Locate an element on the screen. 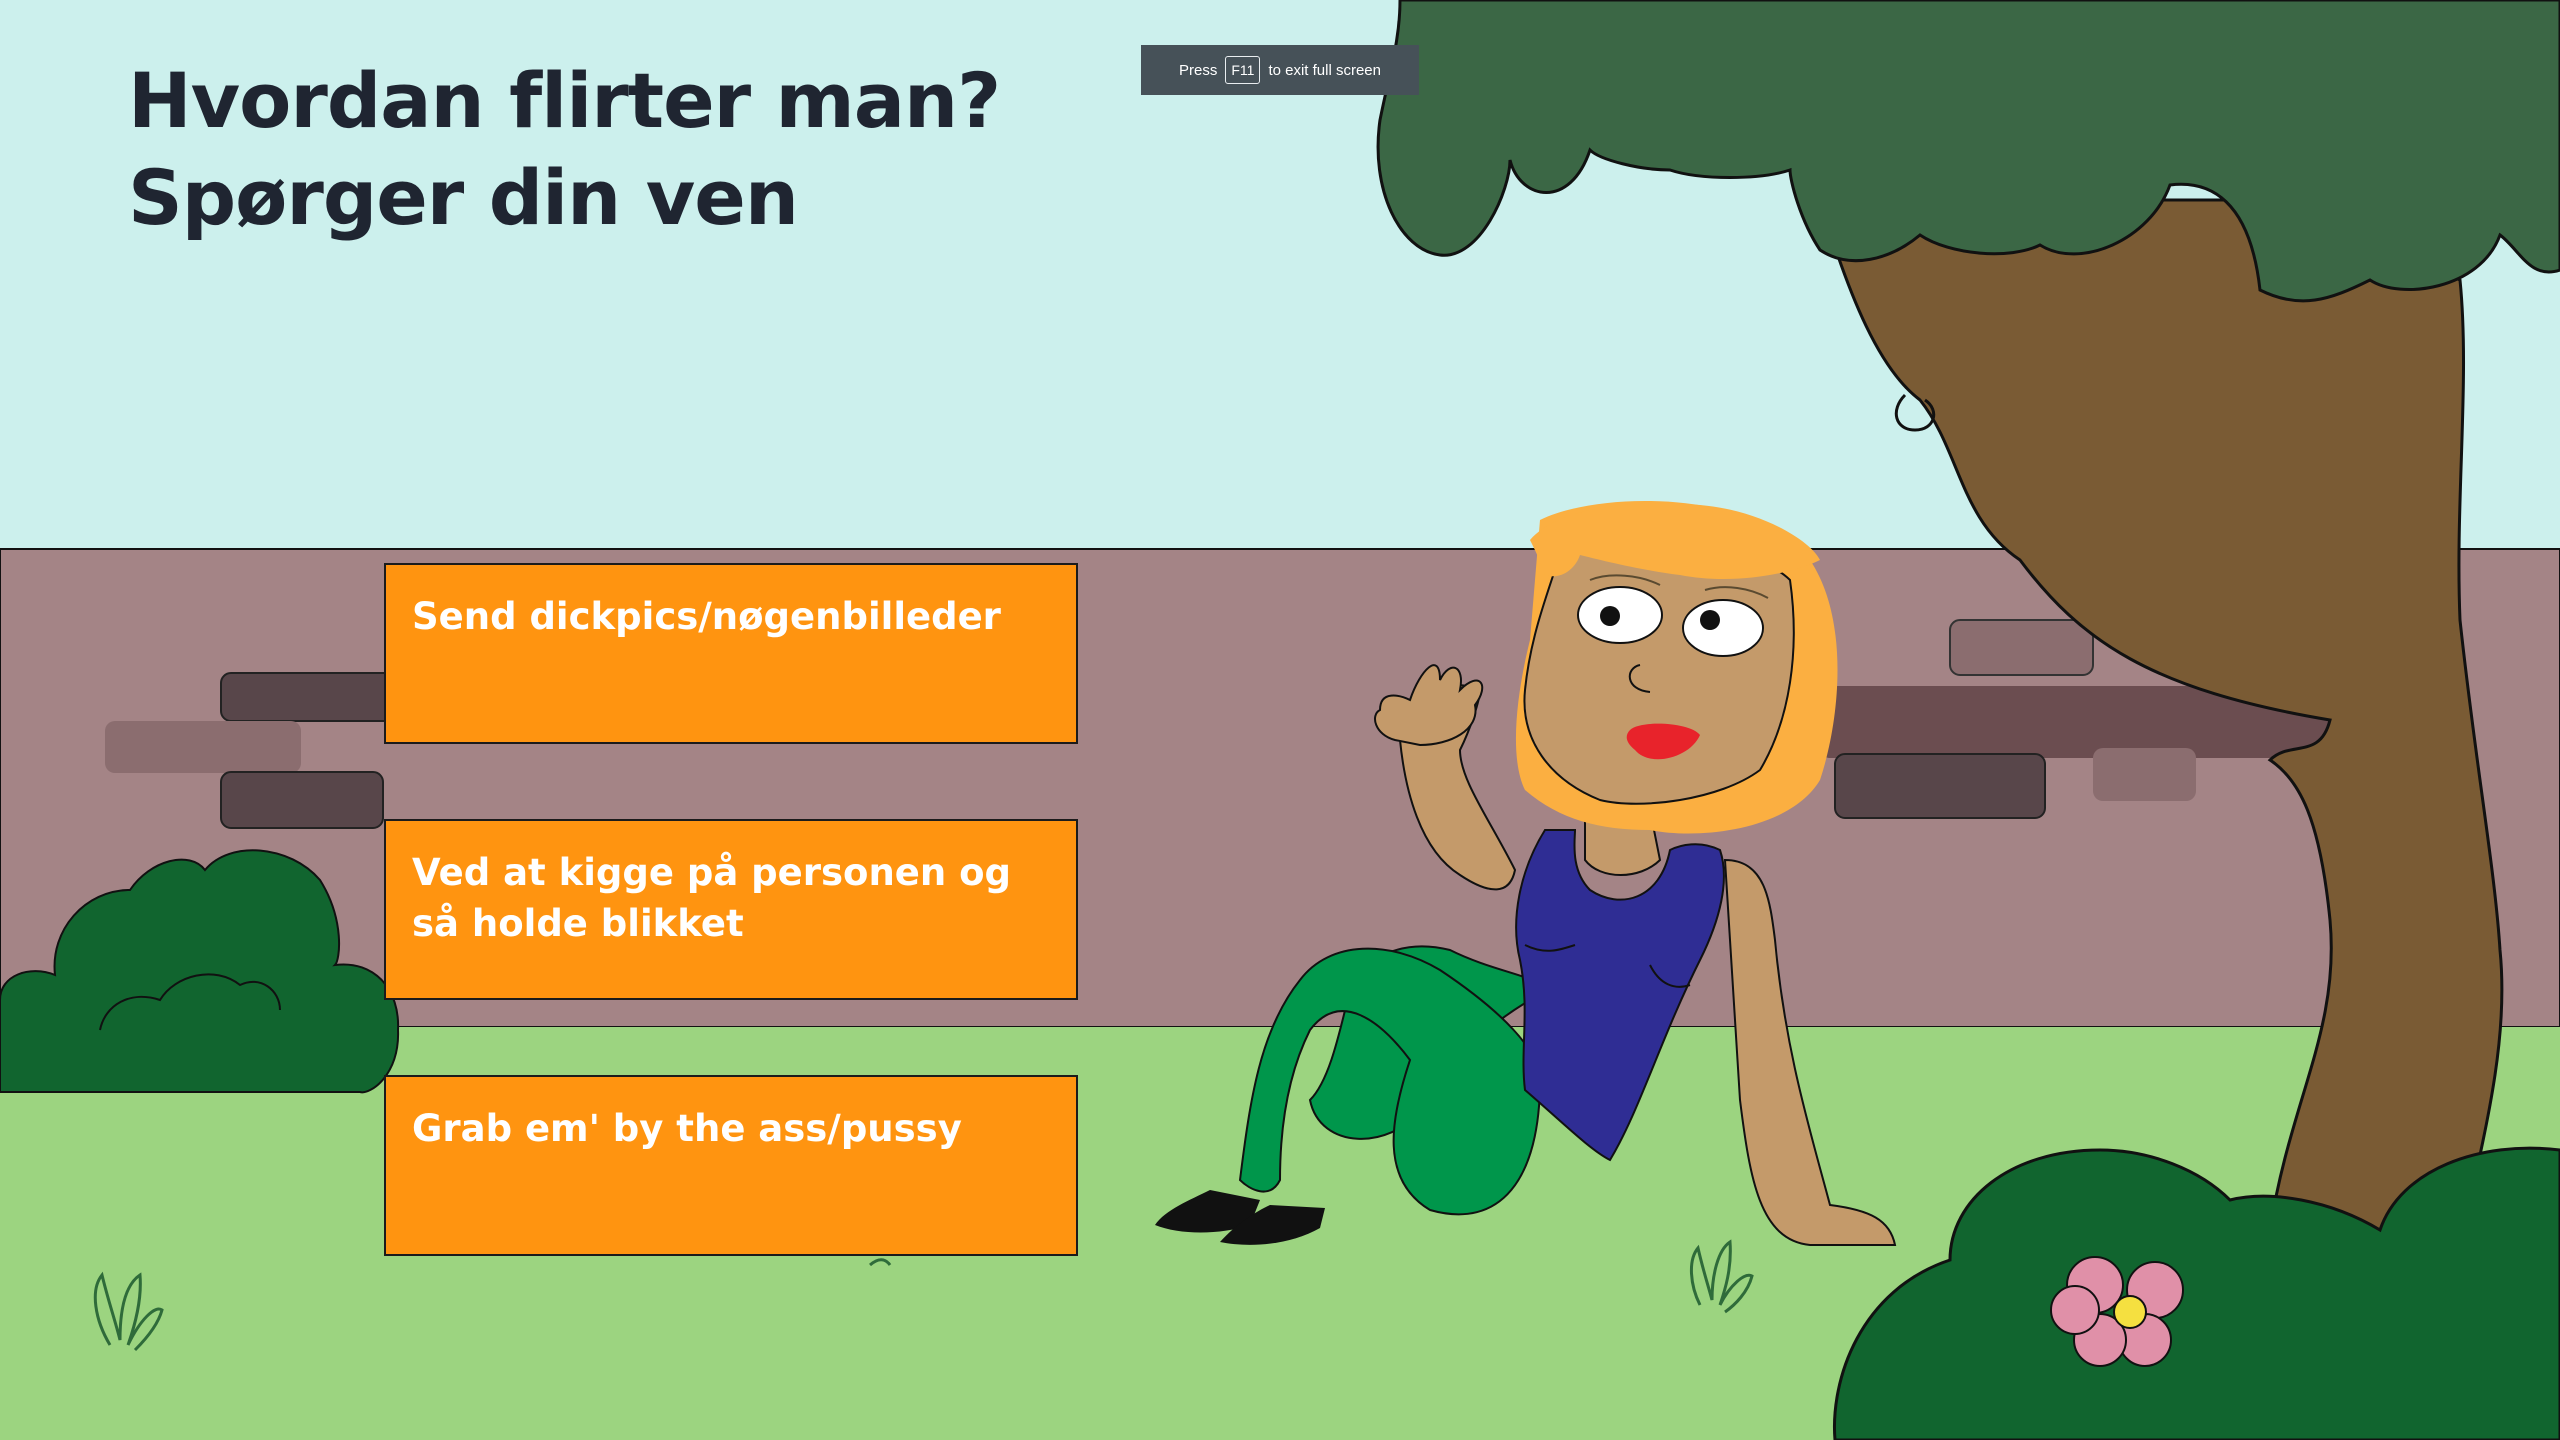 The width and height of the screenshot is (2560, 1440). f11-key-badge: F11 is located at coordinates (1243, 70).